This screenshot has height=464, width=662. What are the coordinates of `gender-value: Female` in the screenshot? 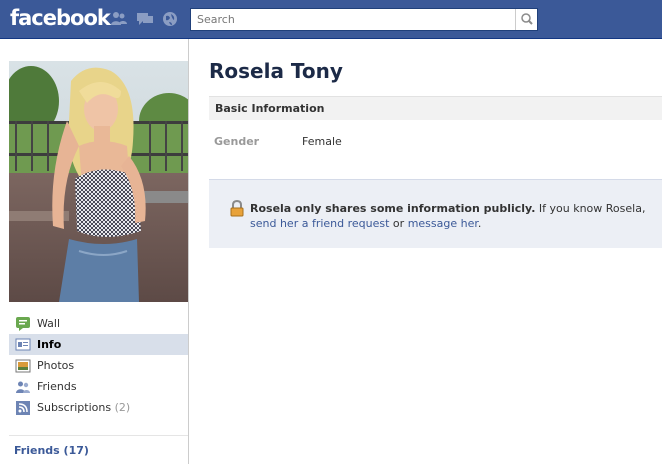 It's located at (322, 141).